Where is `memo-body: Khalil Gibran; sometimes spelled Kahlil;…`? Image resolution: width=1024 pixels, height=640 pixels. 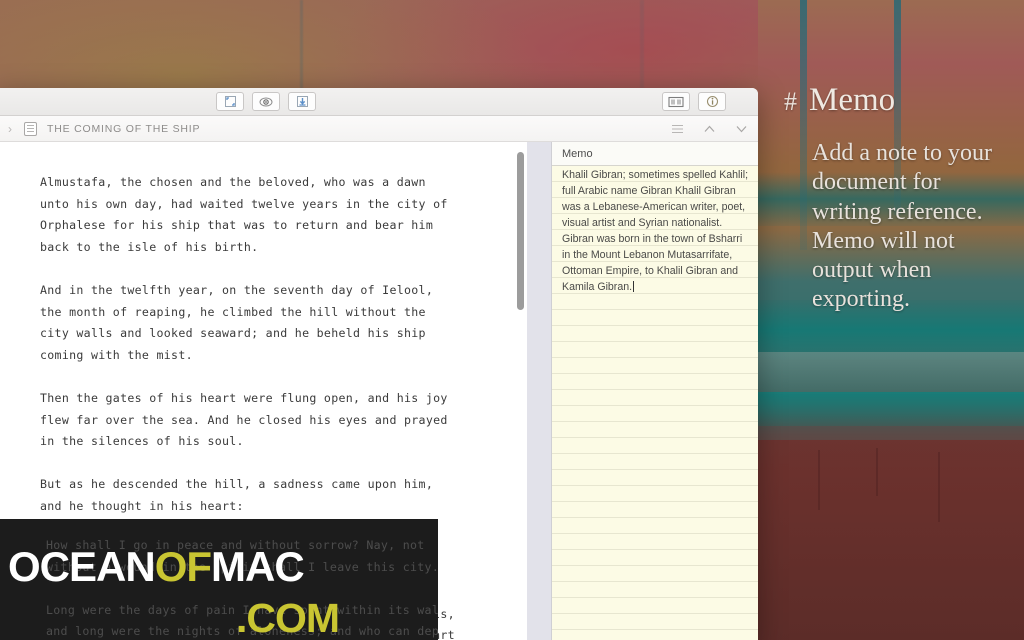
memo-body: Khalil Gibran; sometimes spelled Kahlil;… is located at coordinates (655, 403).